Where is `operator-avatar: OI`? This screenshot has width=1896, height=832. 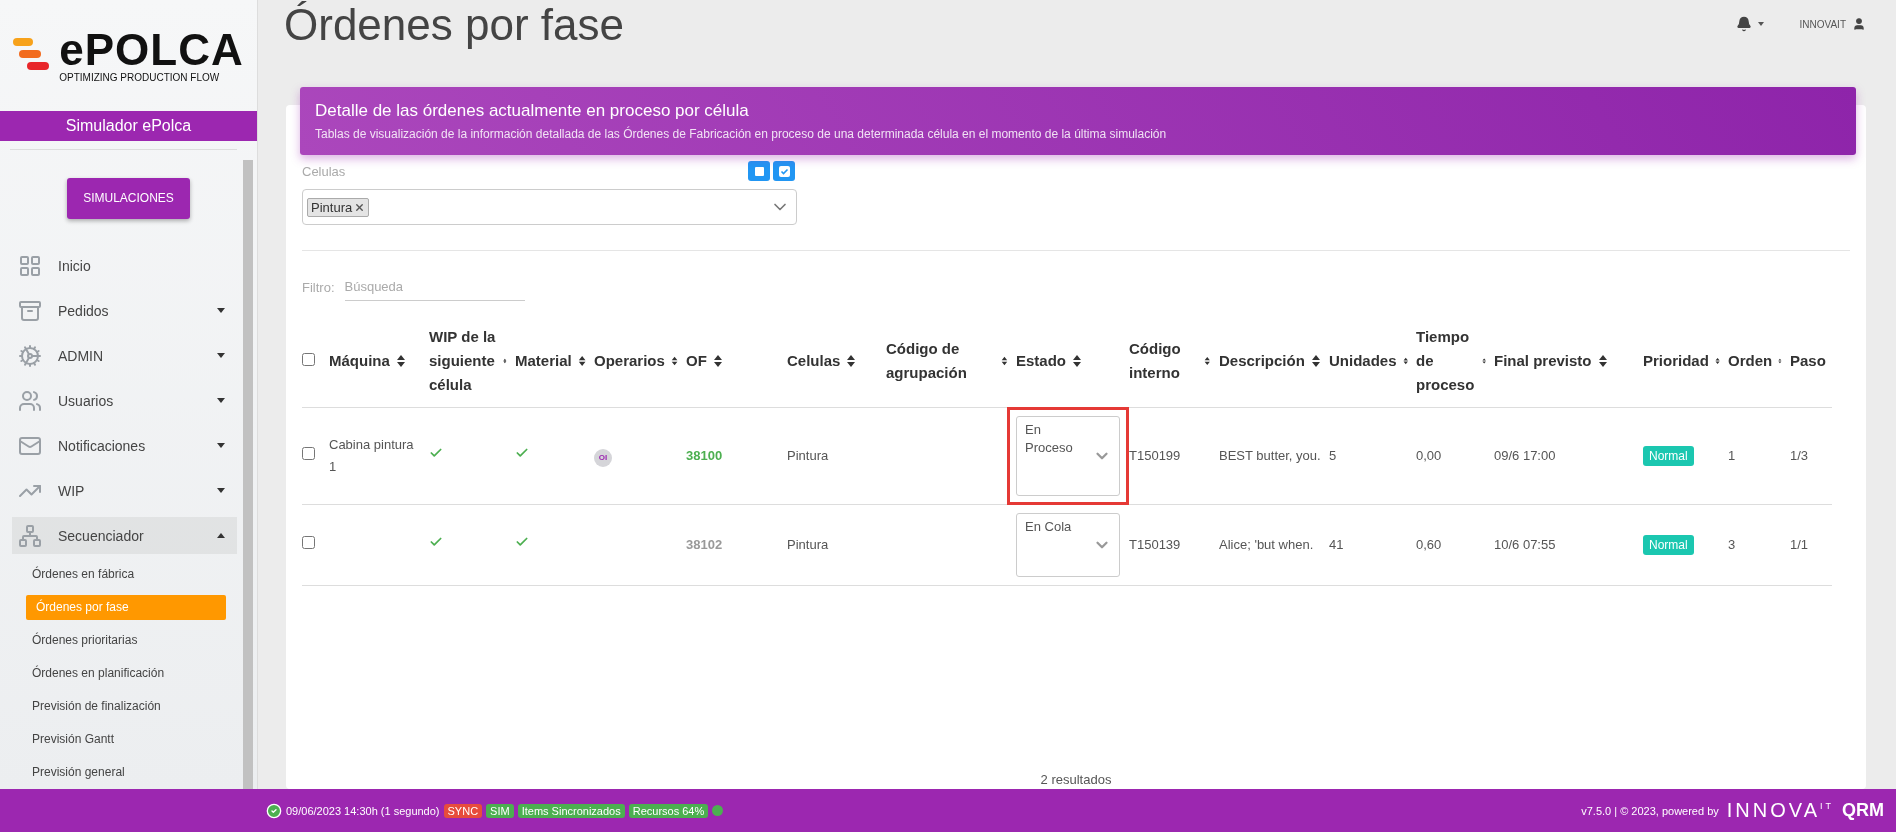
operator-avatar: OI is located at coordinates (603, 458).